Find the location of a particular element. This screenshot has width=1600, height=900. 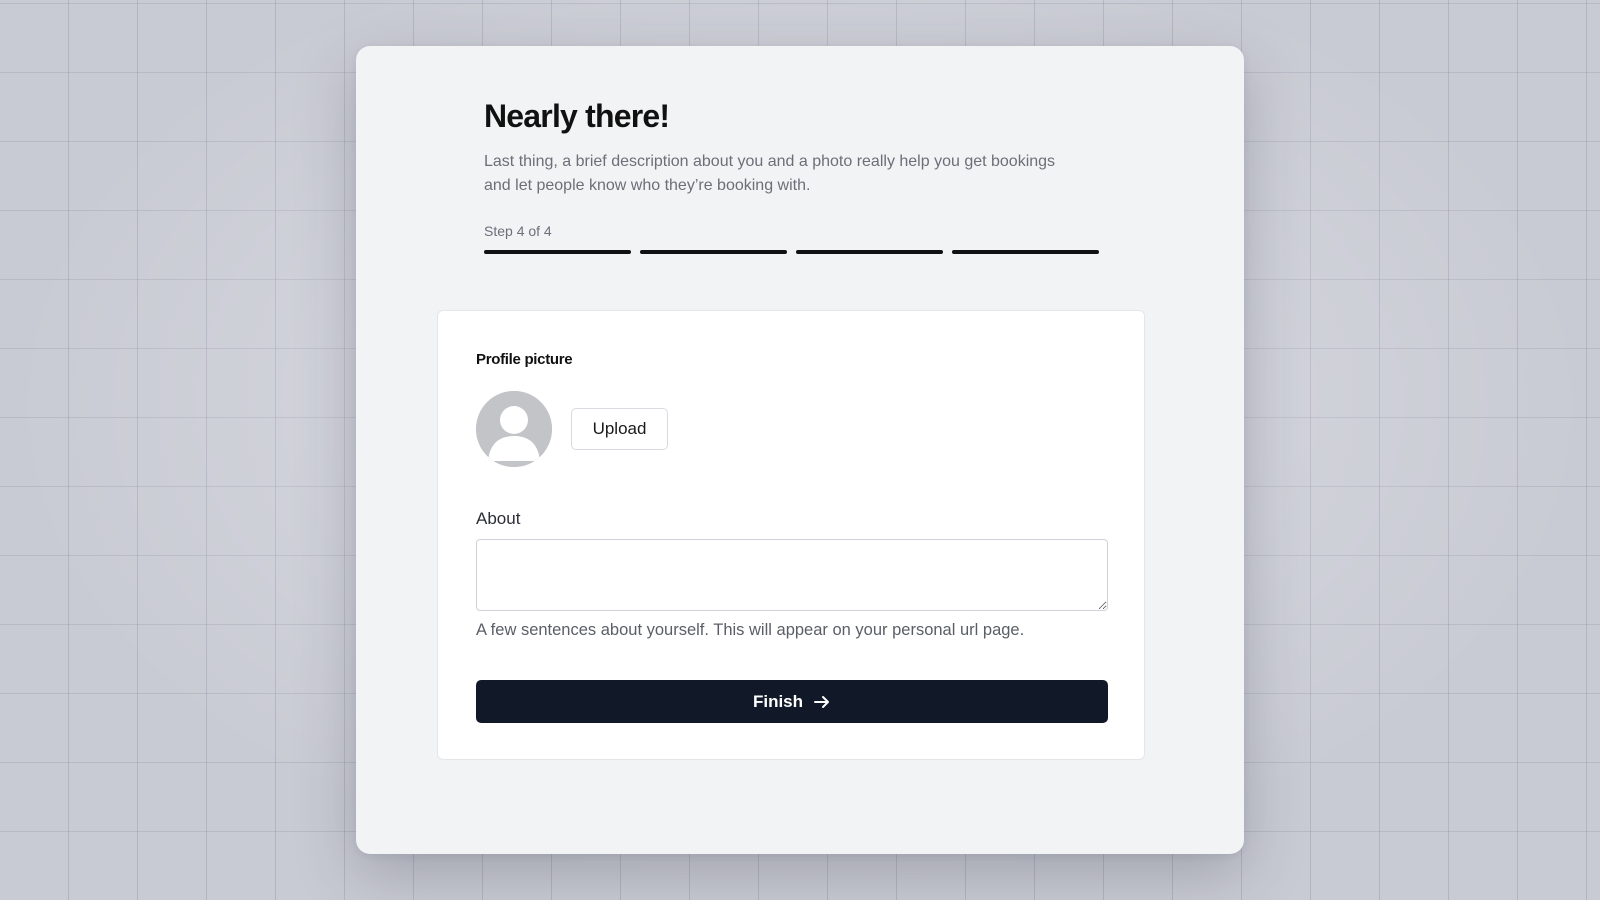

step-progress is located at coordinates (794, 252).